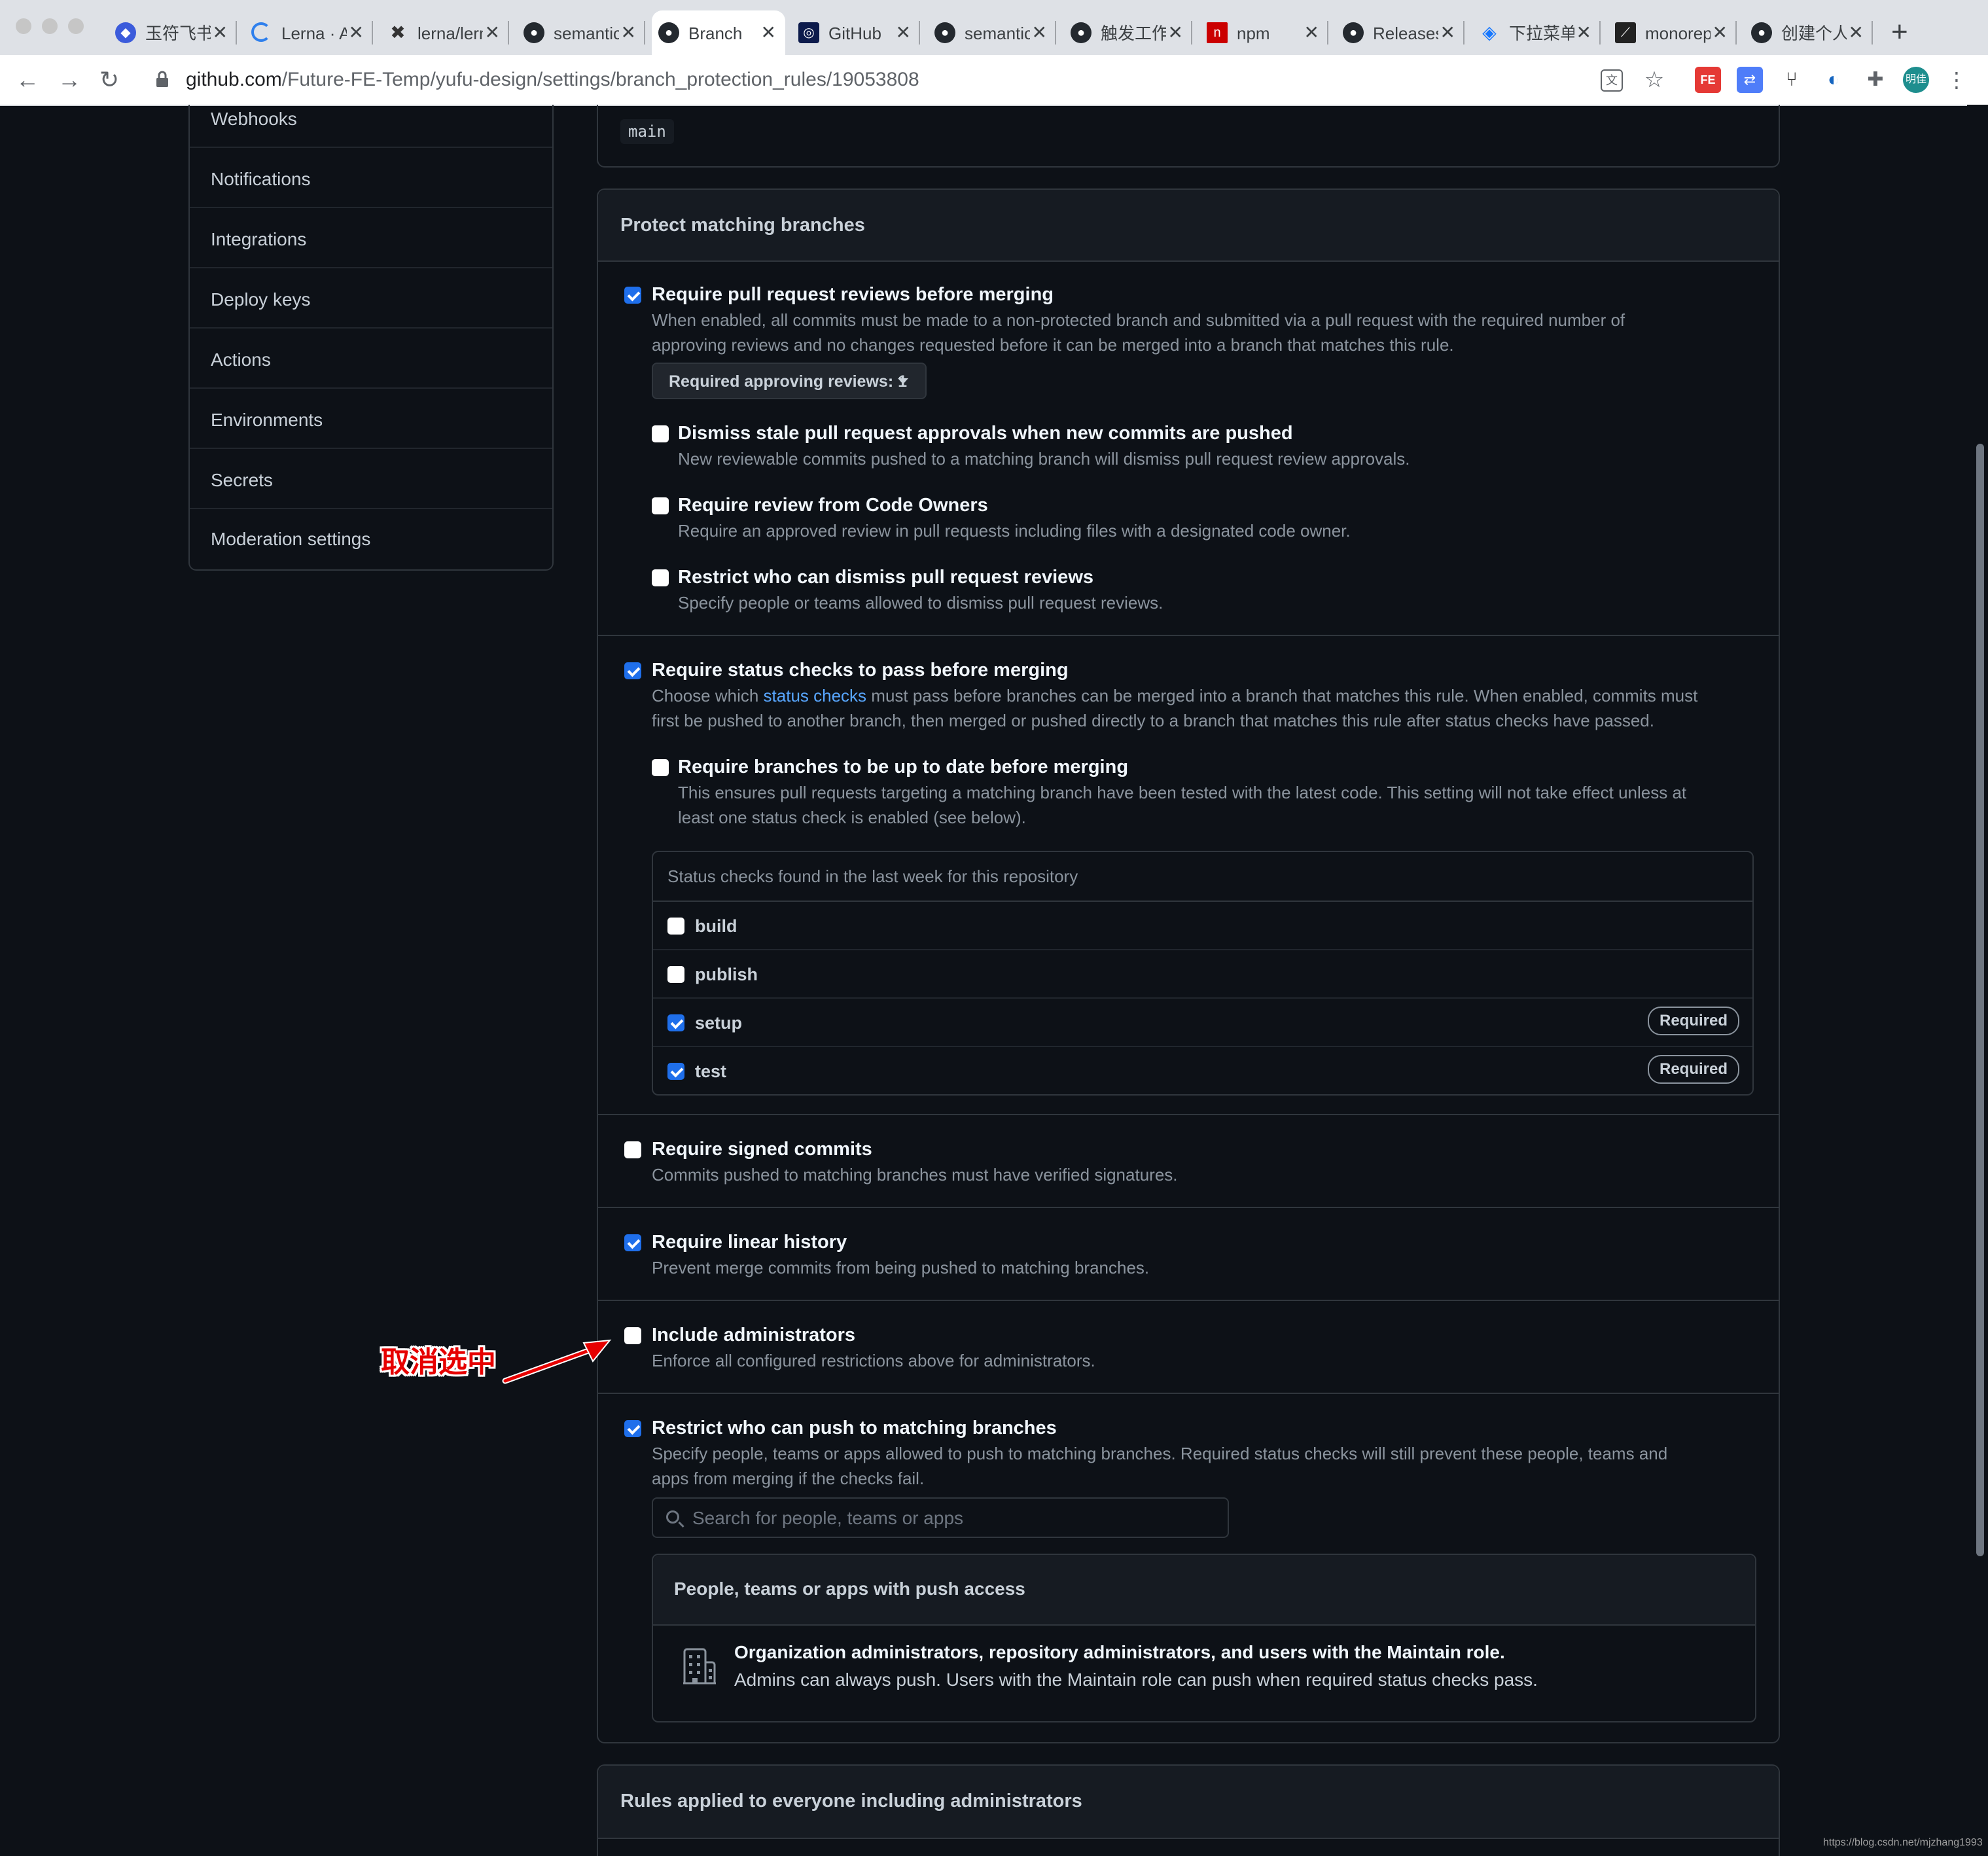 This screenshot has width=1988, height=1856. Describe the element at coordinates (371, 178) in the screenshot. I see `sidebar-item-notifications: Notifications` at that location.